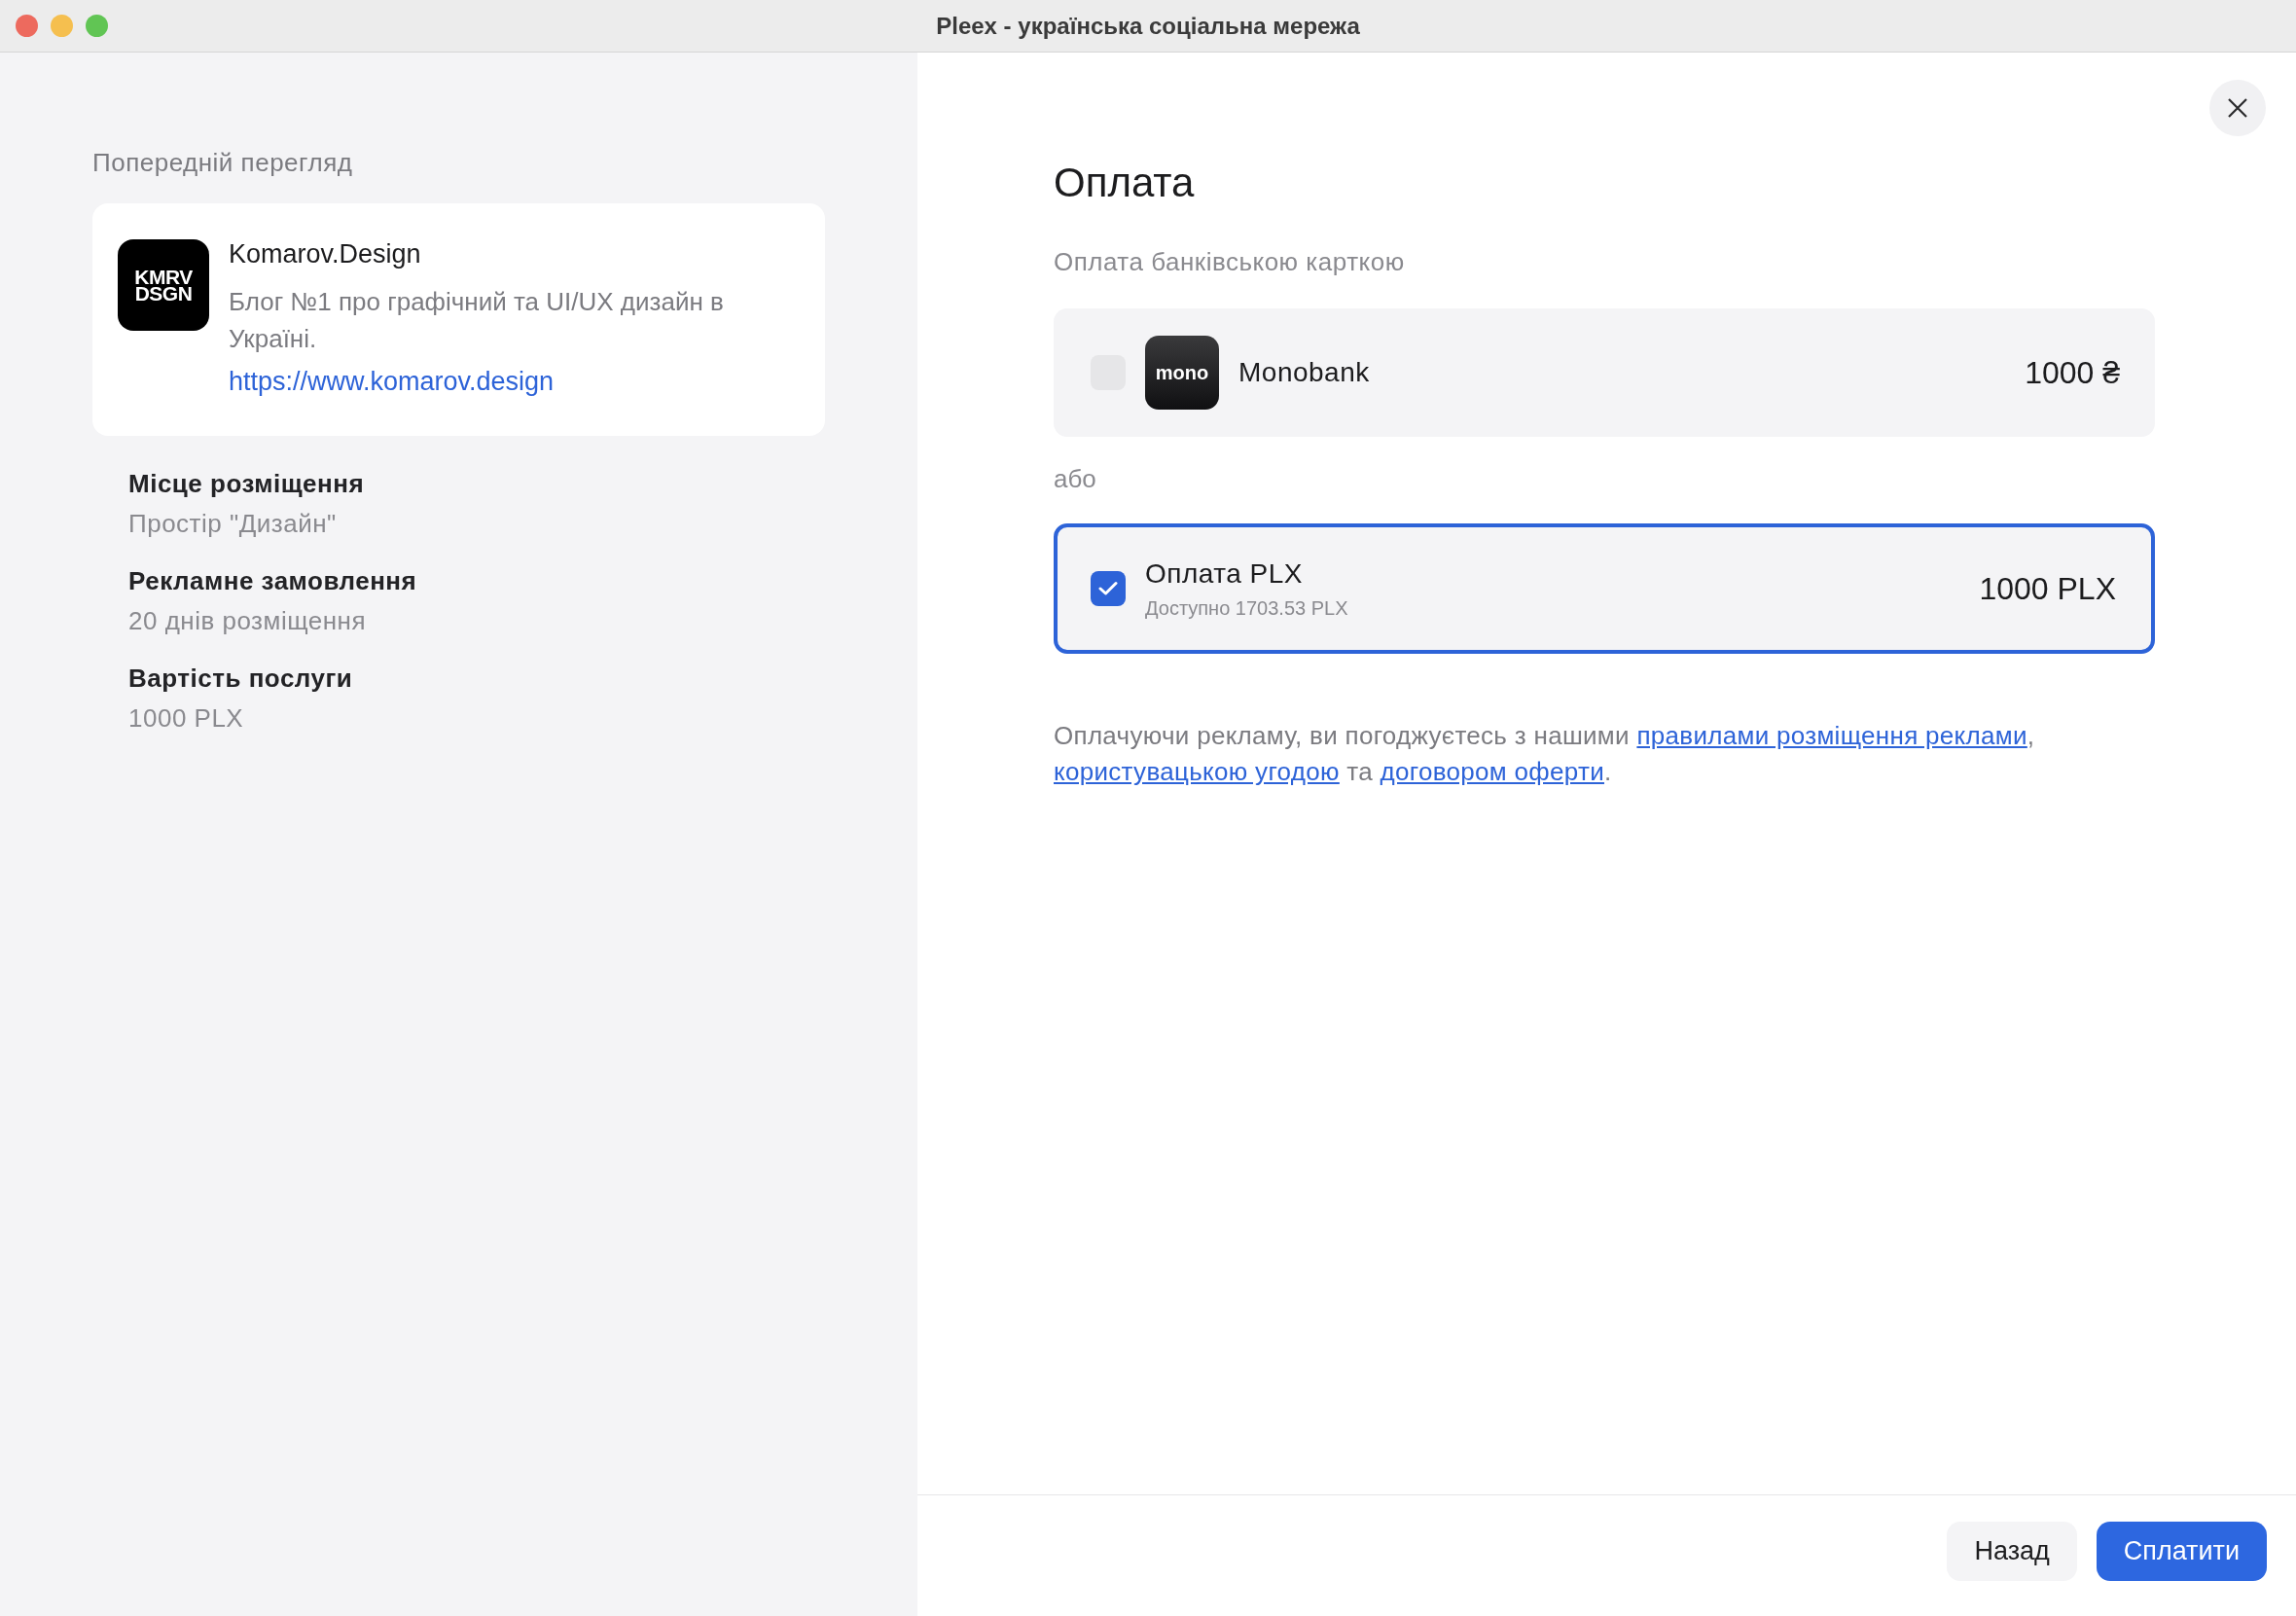 Image resolution: width=2296 pixels, height=1616 pixels. What do you see at coordinates (1197, 771) in the screenshot?
I see `terms-link: користувацькою угодою` at bounding box center [1197, 771].